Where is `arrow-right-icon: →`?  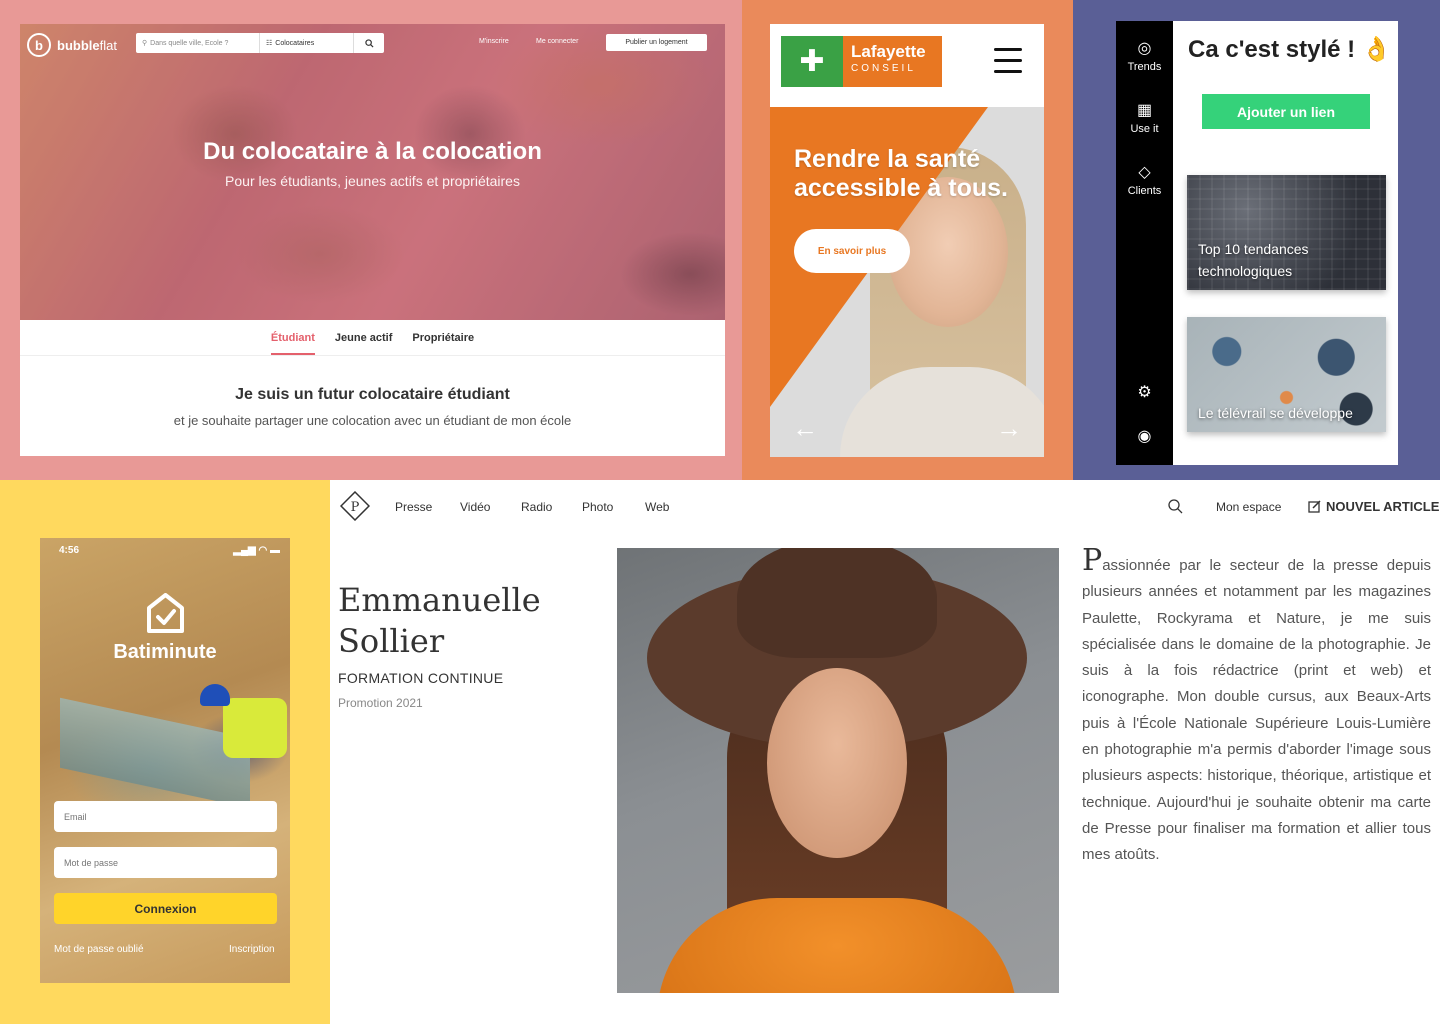
arrow-right-icon: → is located at coordinates (1009, 428).